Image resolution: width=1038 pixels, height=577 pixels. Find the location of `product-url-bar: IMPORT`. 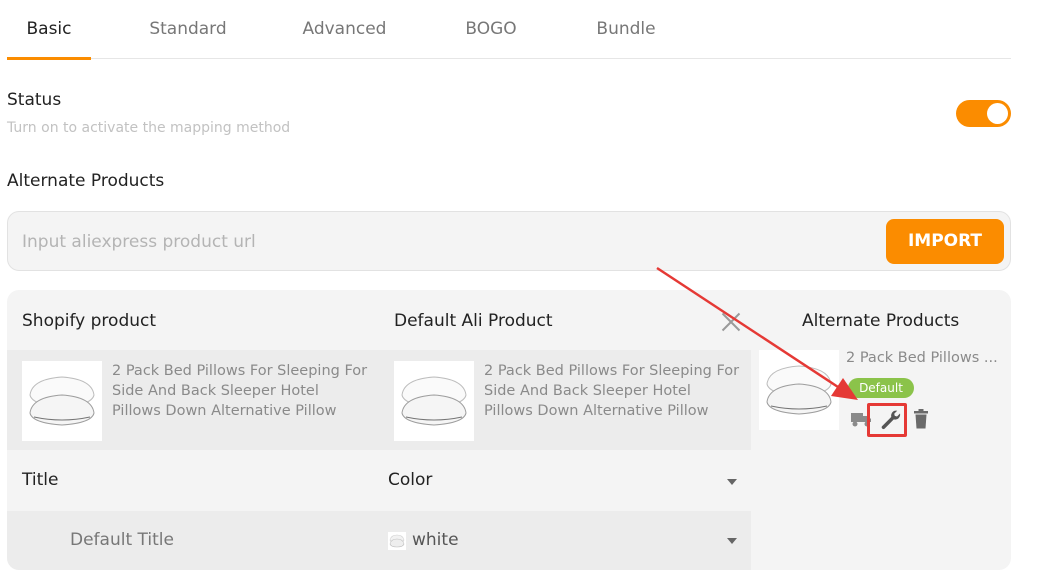

product-url-bar: IMPORT is located at coordinates (509, 241).